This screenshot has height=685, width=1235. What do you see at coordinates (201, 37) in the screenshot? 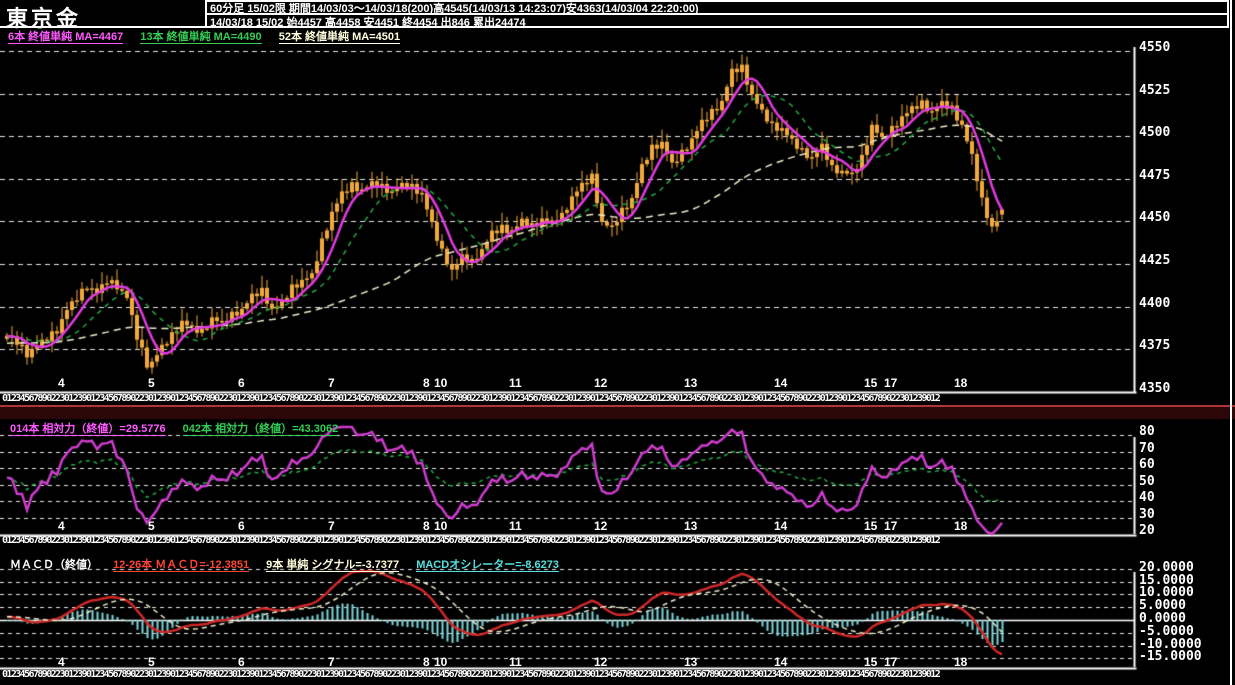
I see `ma13-legend: 13本 終値単純 MA=4490` at bounding box center [201, 37].